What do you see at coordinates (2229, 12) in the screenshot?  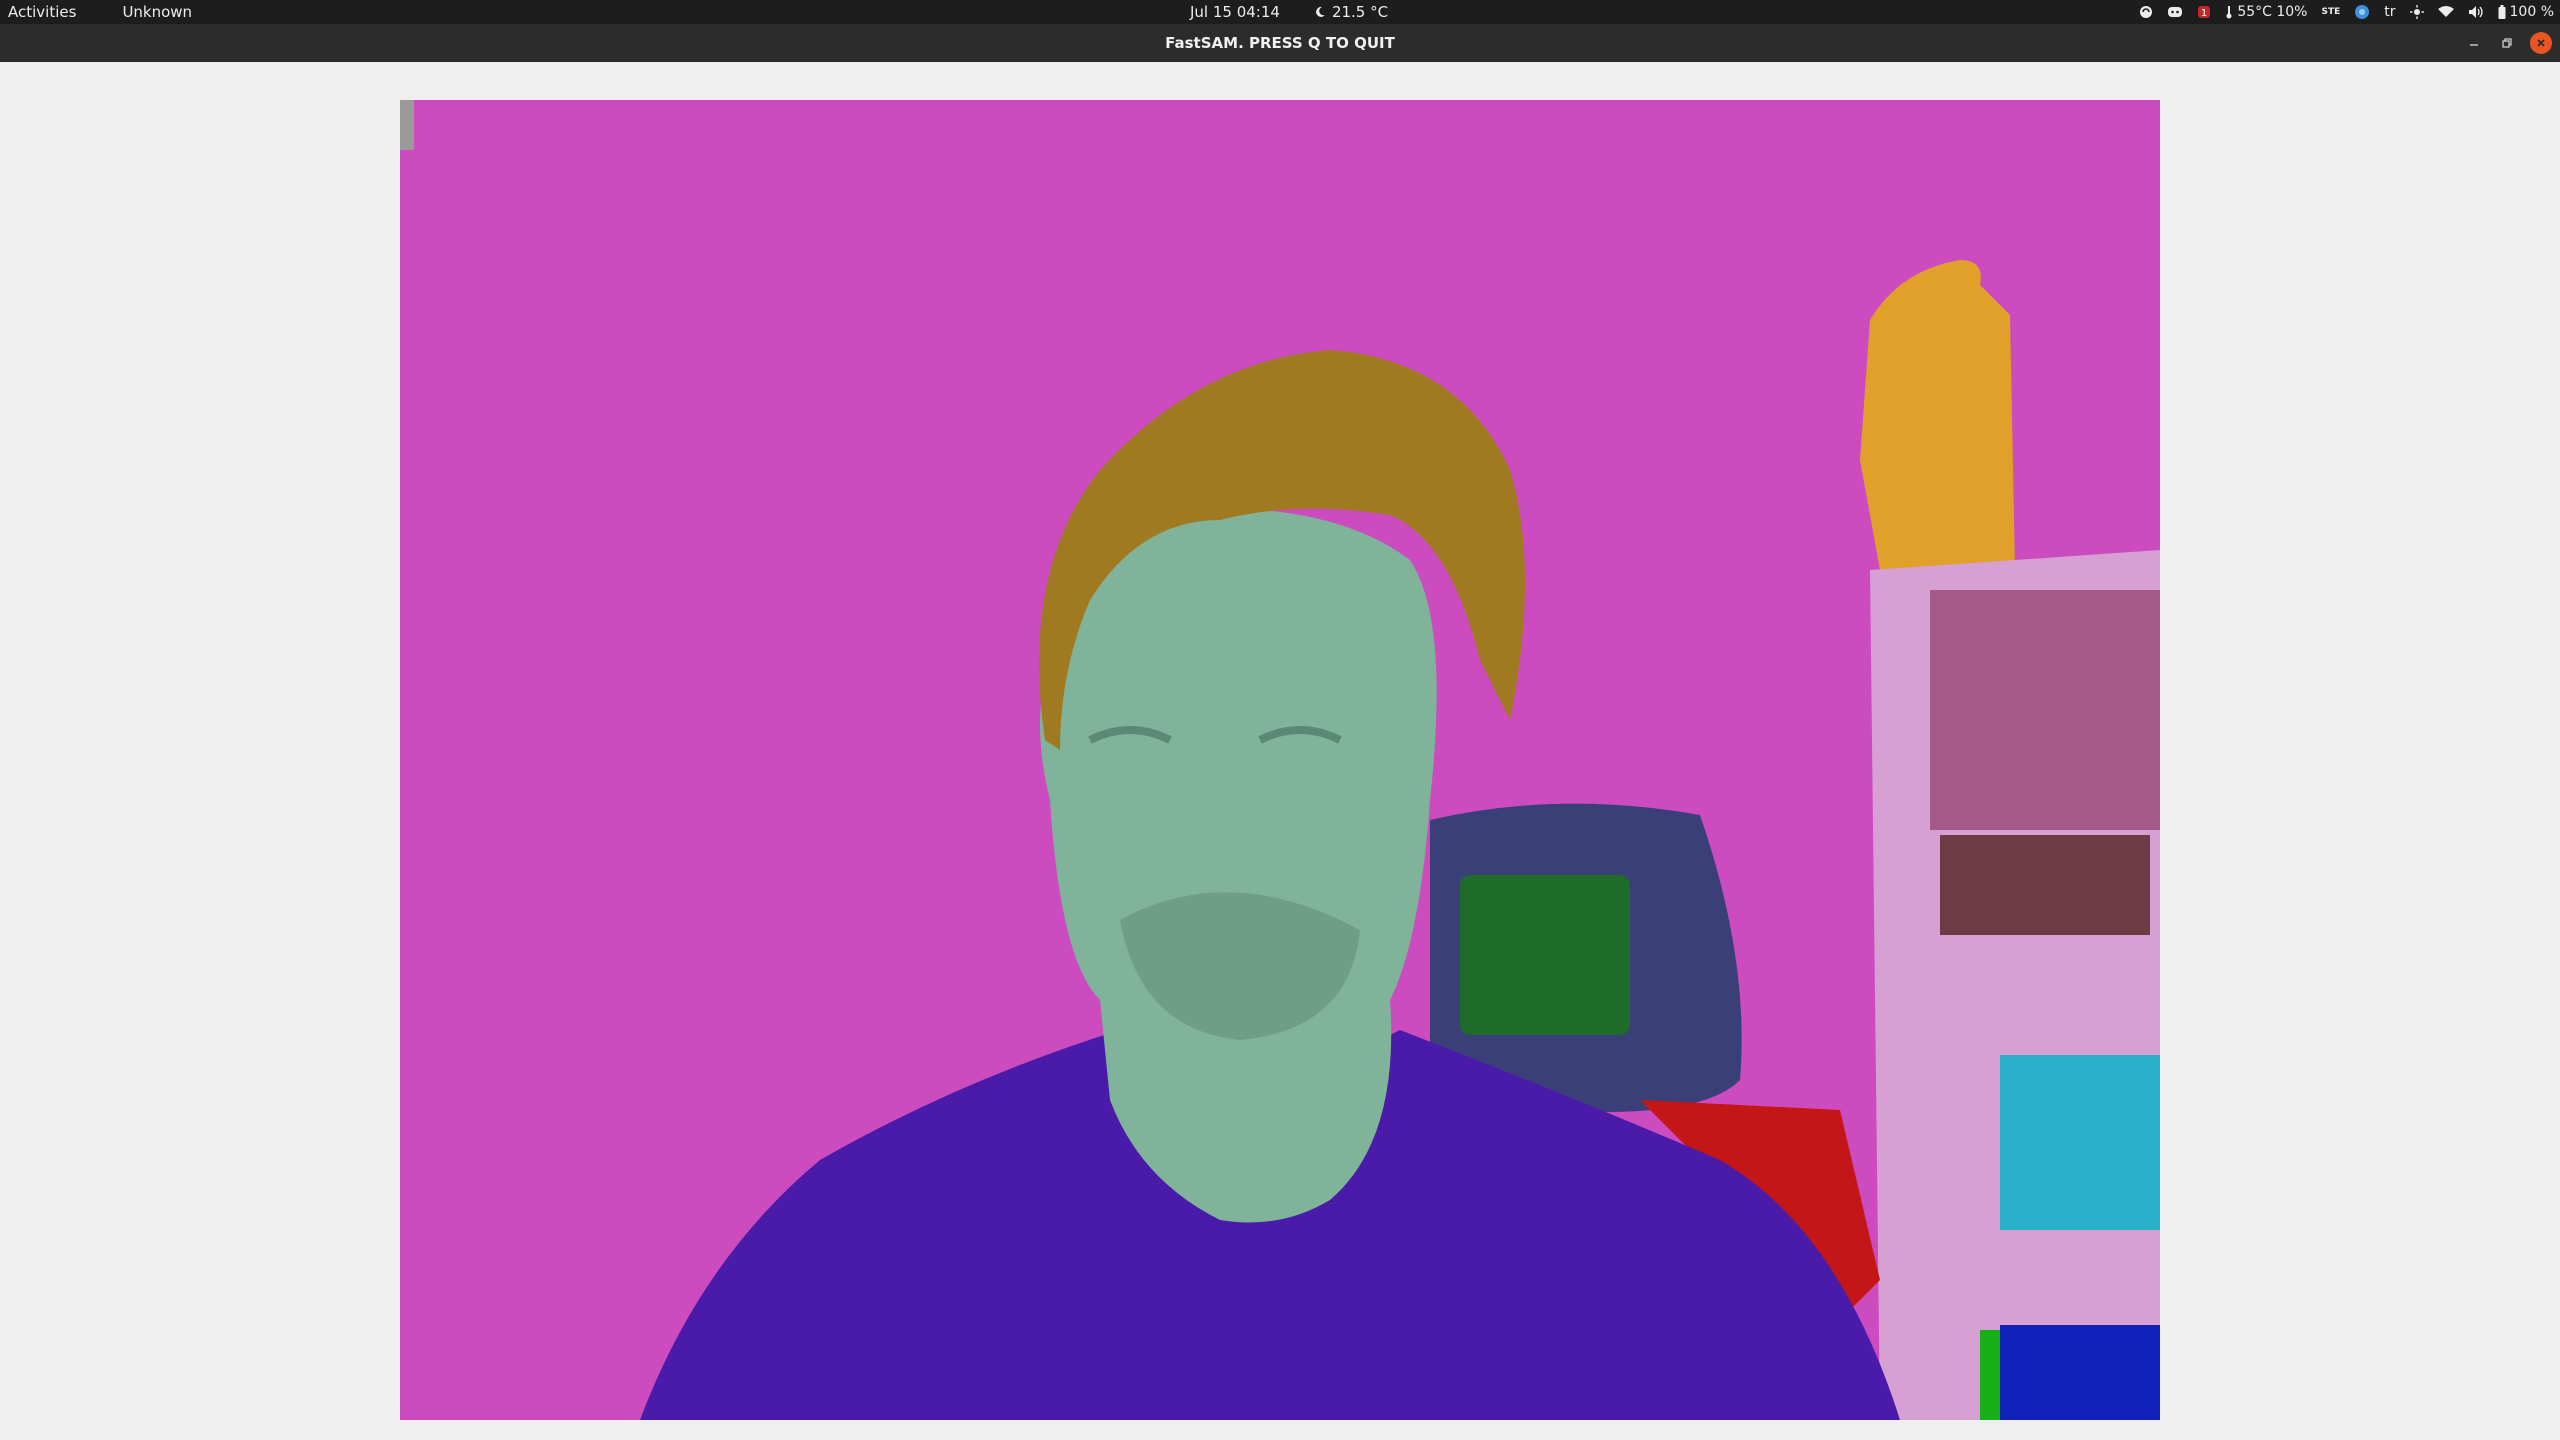 I see `thermometer-icon` at bounding box center [2229, 12].